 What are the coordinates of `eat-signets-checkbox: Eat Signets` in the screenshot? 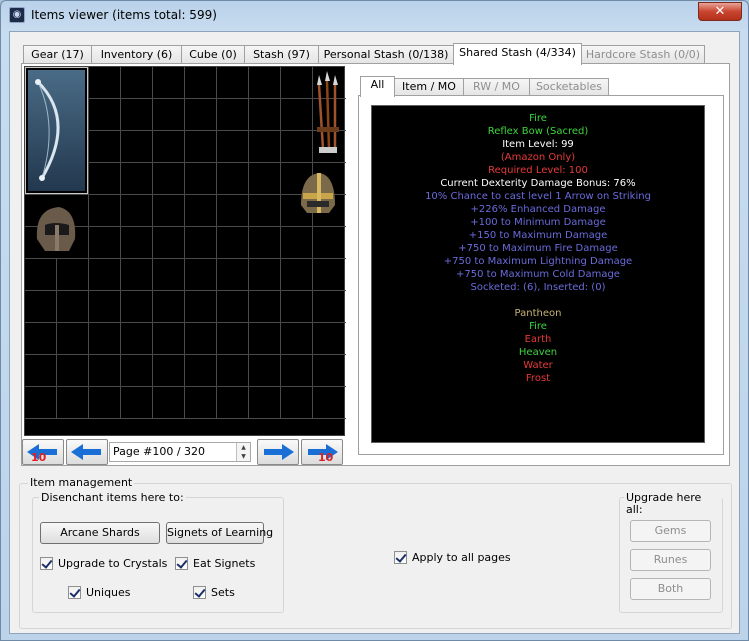 It's located at (215, 564).